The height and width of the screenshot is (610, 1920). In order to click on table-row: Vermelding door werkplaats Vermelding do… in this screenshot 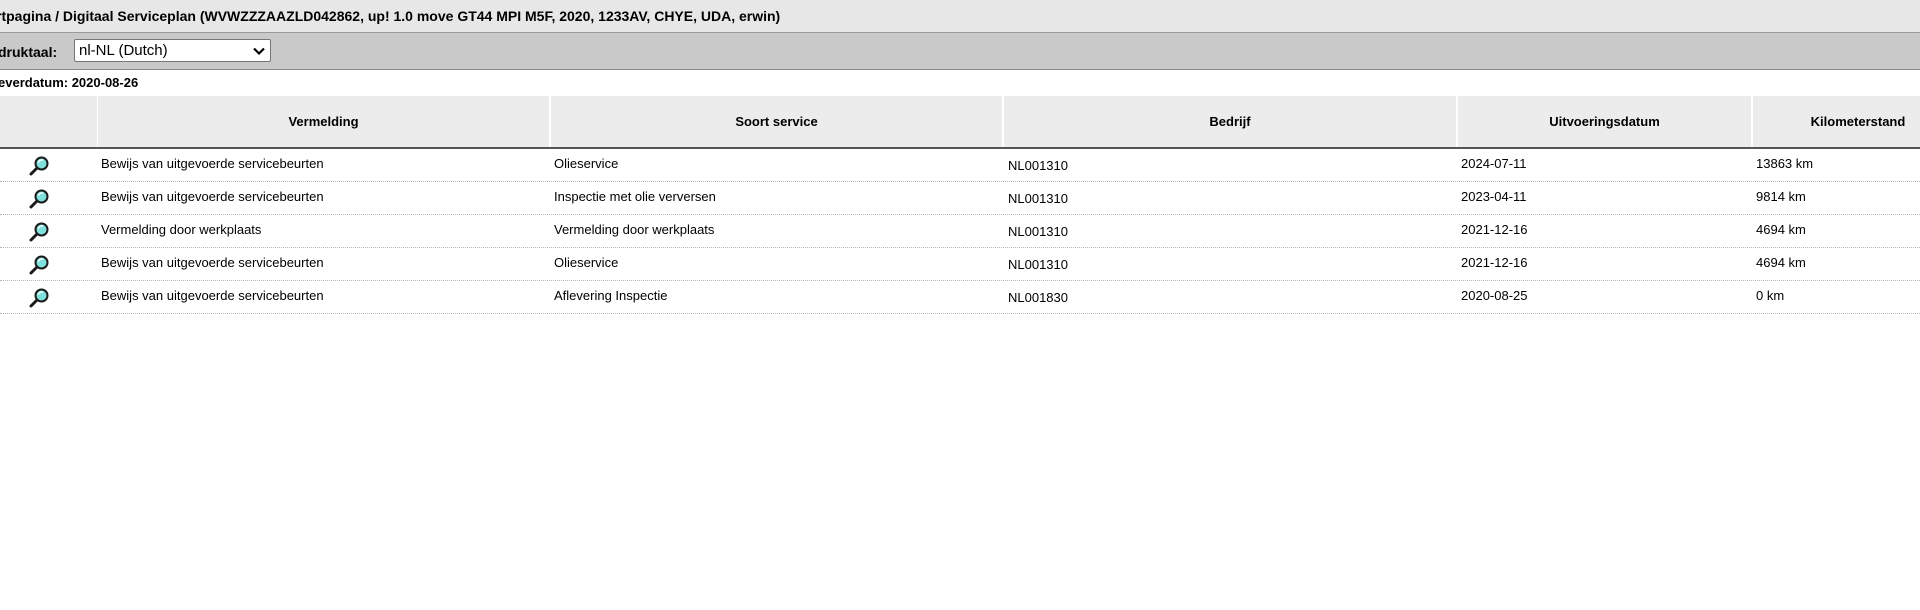, I will do `click(960, 231)`.